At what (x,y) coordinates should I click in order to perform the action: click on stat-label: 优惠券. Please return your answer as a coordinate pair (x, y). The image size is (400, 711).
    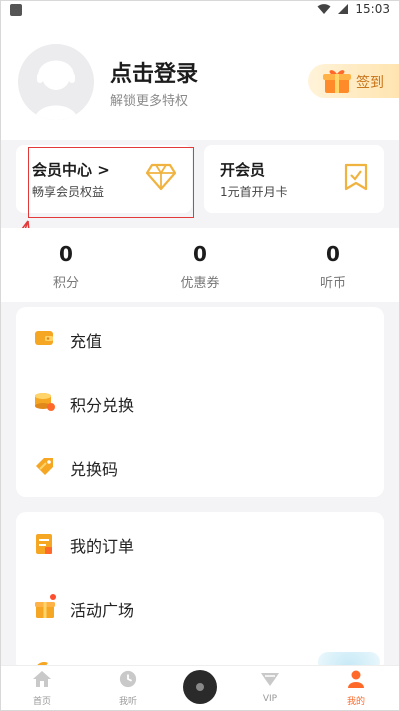
    Looking at the image, I should click on (200, 283).